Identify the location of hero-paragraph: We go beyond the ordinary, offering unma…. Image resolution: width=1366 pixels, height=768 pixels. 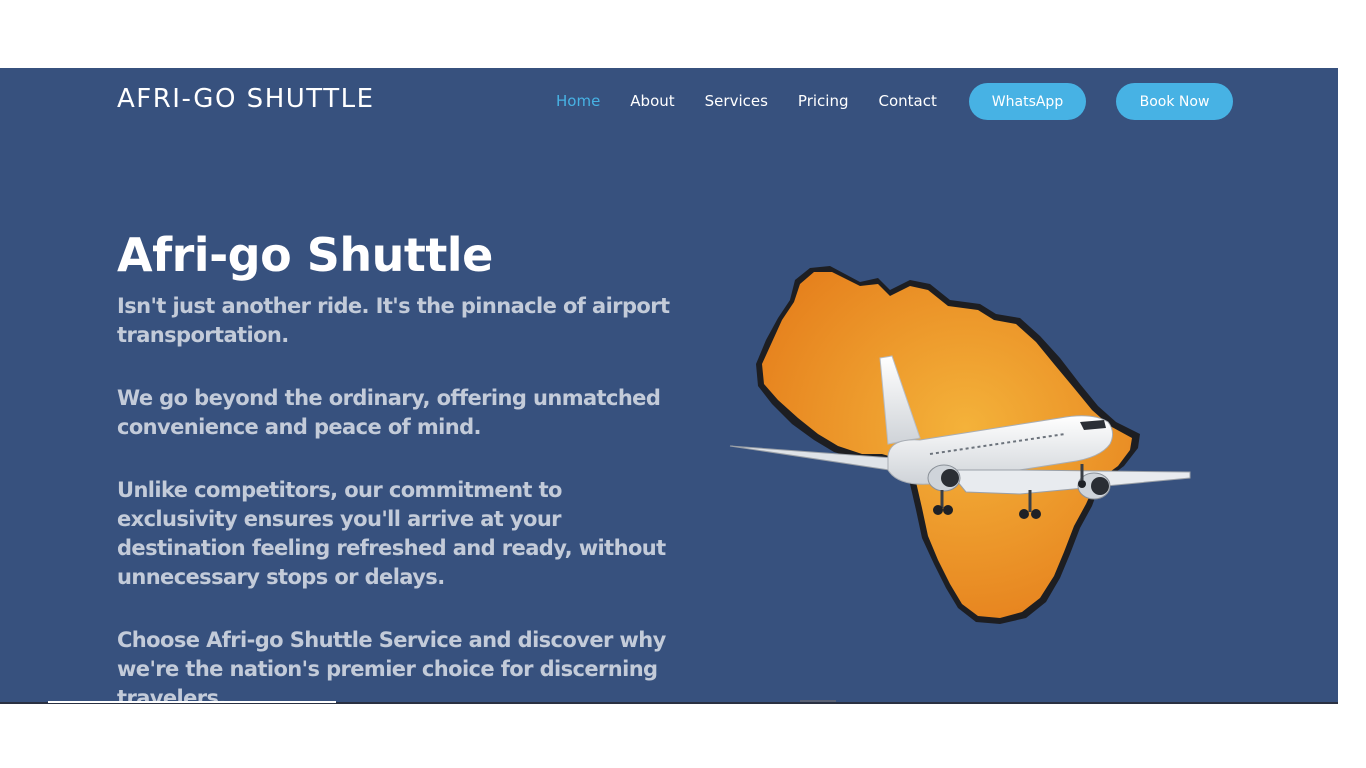
(389, 412).